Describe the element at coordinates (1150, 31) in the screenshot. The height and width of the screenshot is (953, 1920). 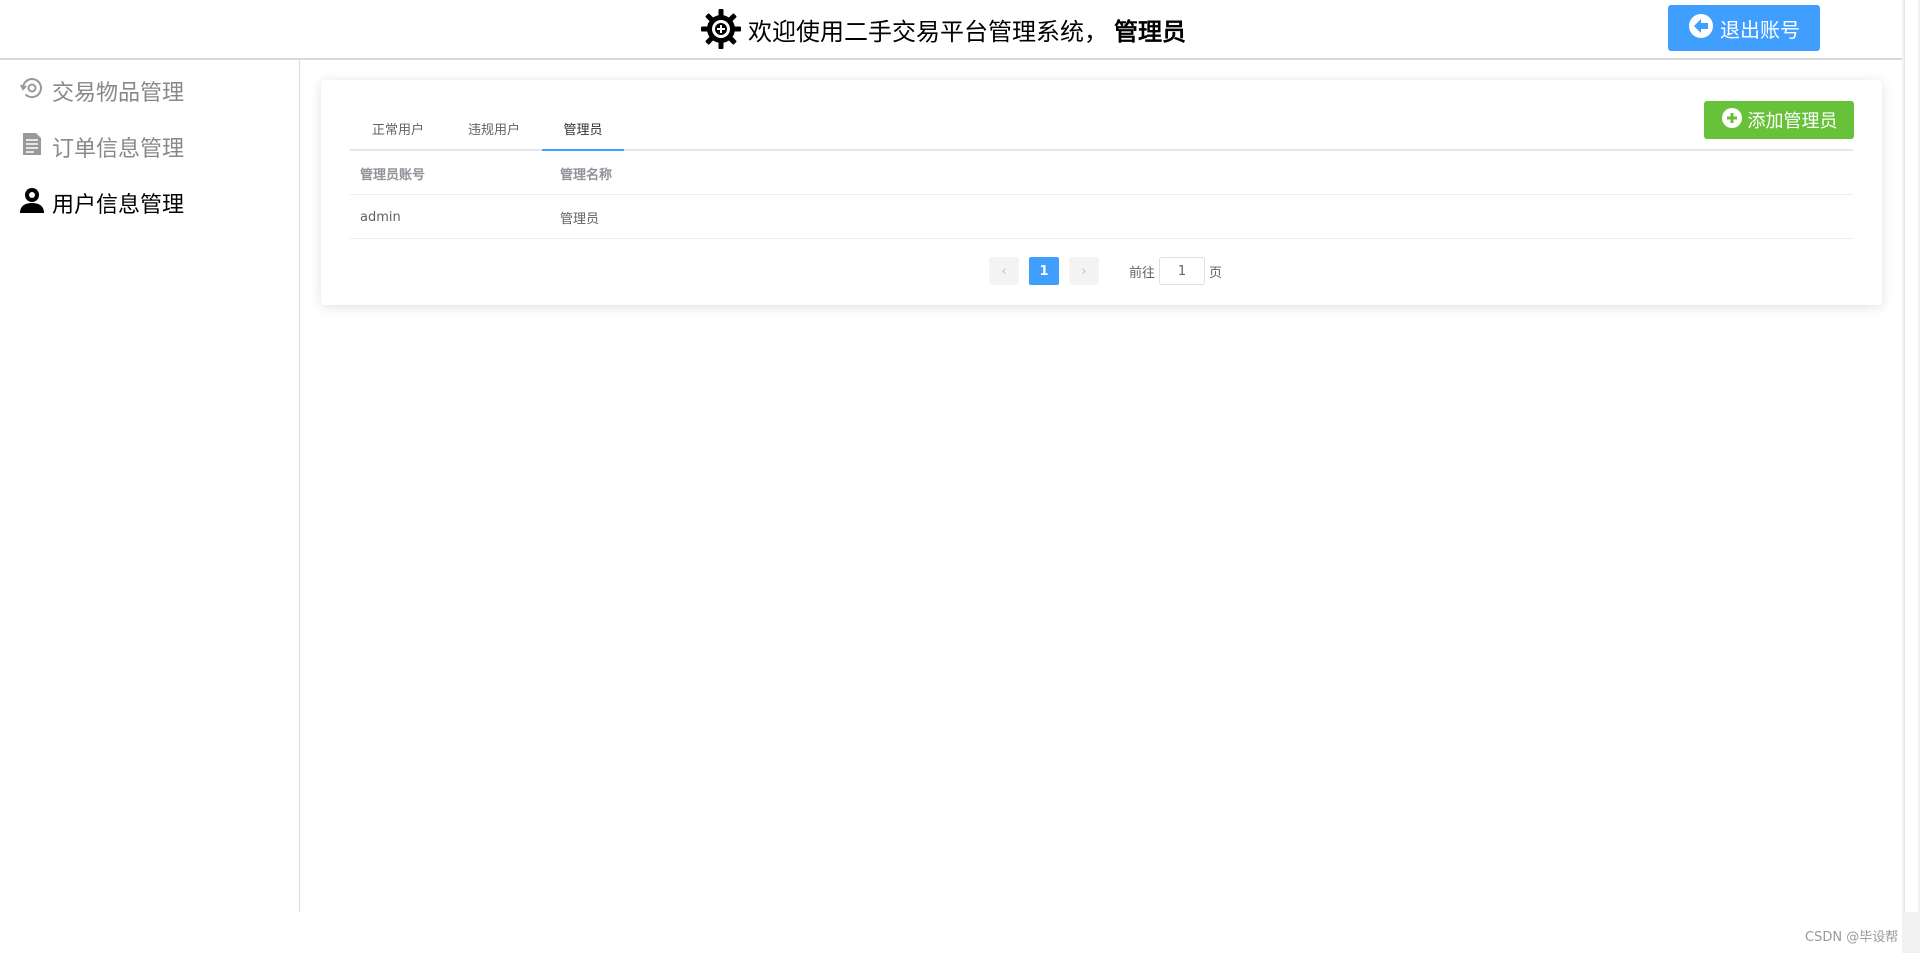
I see `title-user: 管理员` at that location.